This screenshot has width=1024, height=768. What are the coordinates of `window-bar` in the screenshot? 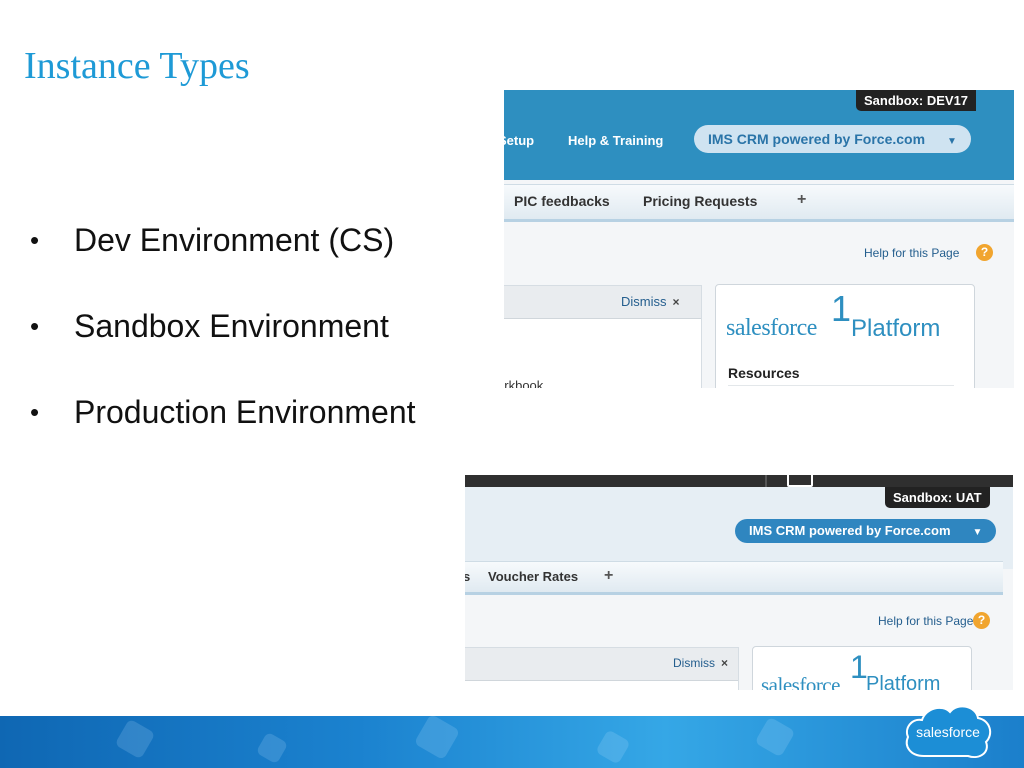 It's located at (739, 481).